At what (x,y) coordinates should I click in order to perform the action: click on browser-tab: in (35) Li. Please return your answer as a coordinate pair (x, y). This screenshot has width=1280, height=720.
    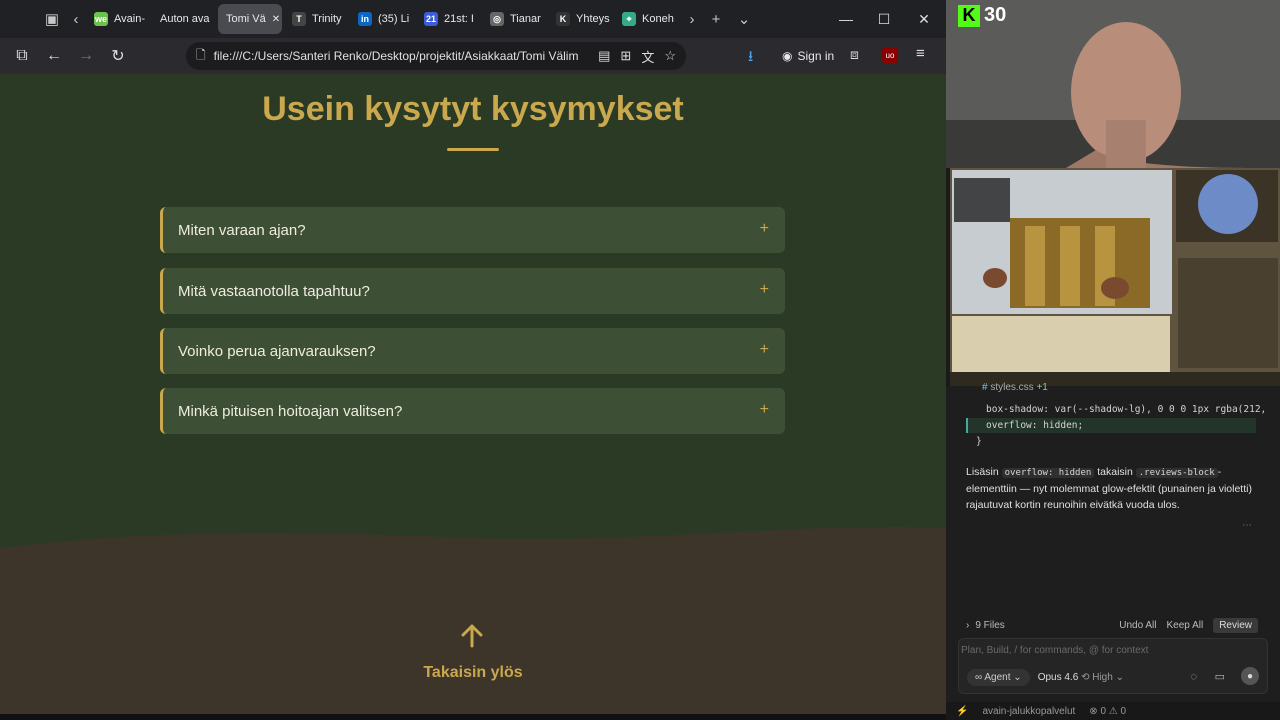
    Looking at the image, I should click on (382, 19).